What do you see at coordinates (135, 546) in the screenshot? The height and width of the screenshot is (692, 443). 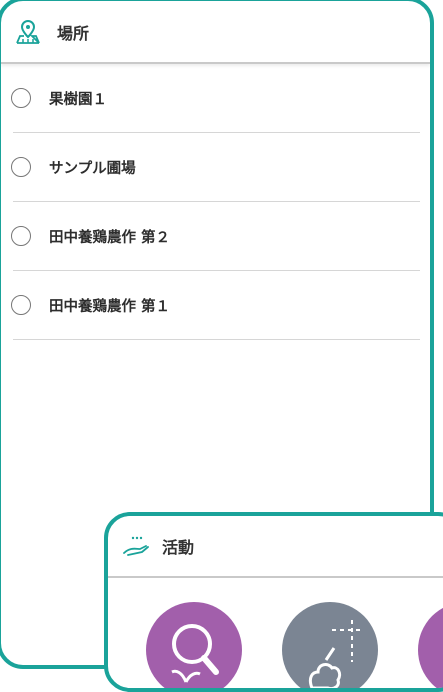 I see `hand-seedling-icon` at bounding box center [135, 546].